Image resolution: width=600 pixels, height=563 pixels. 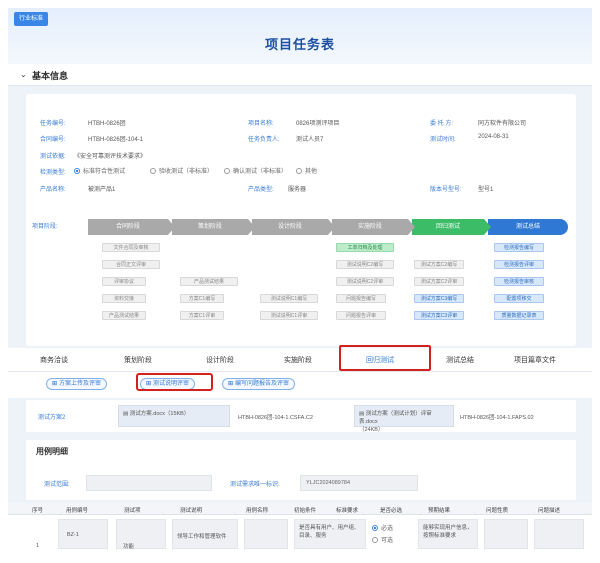 What do you see at coordinates (255, 485) in the screenshot?
I see `req-id-label: 测试需求唯一标识:` at bounding box center [255, 485].